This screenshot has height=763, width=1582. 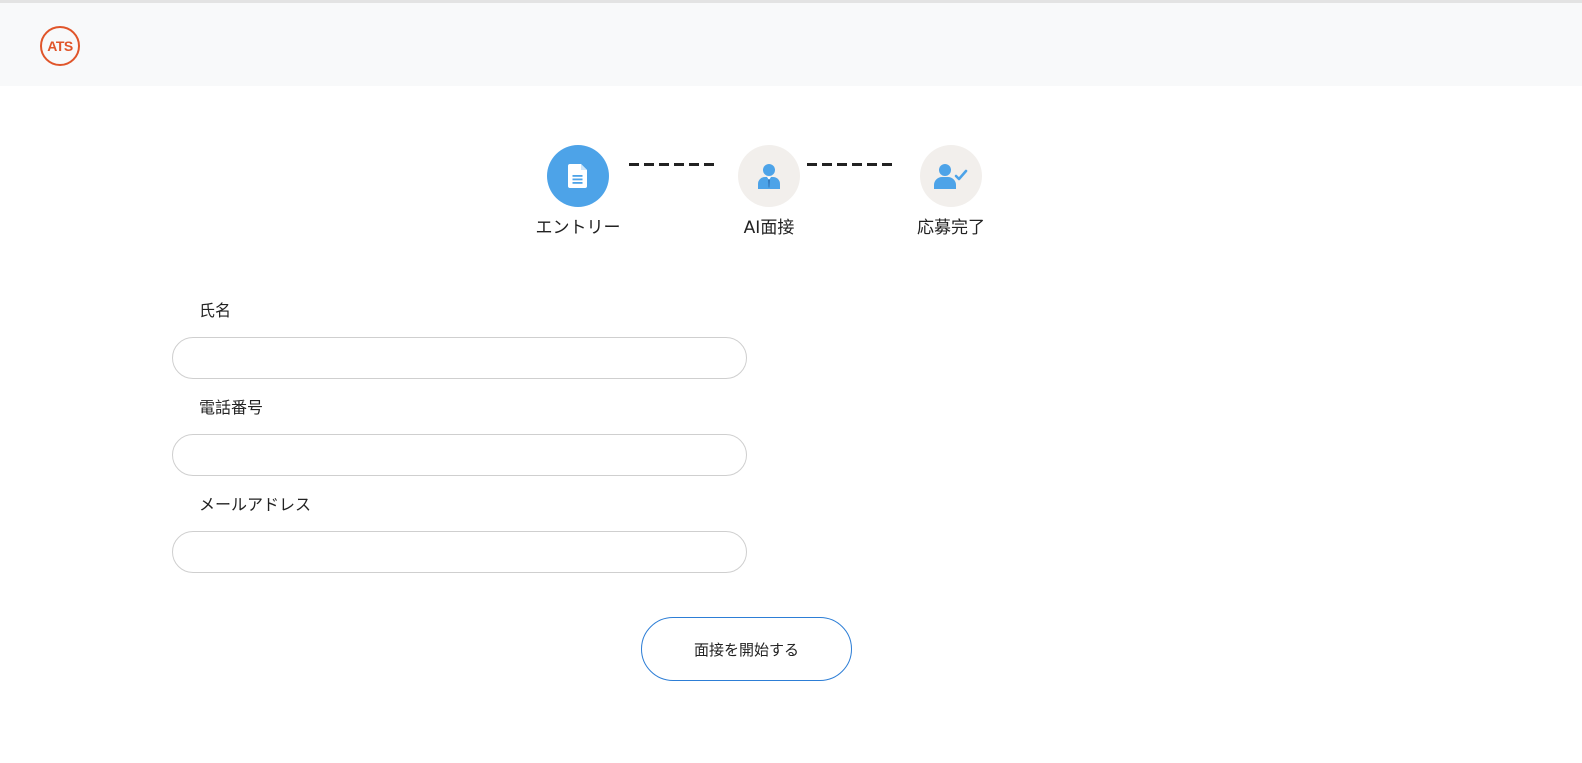 I want to click on document-icon, so click(x=577, y=176).